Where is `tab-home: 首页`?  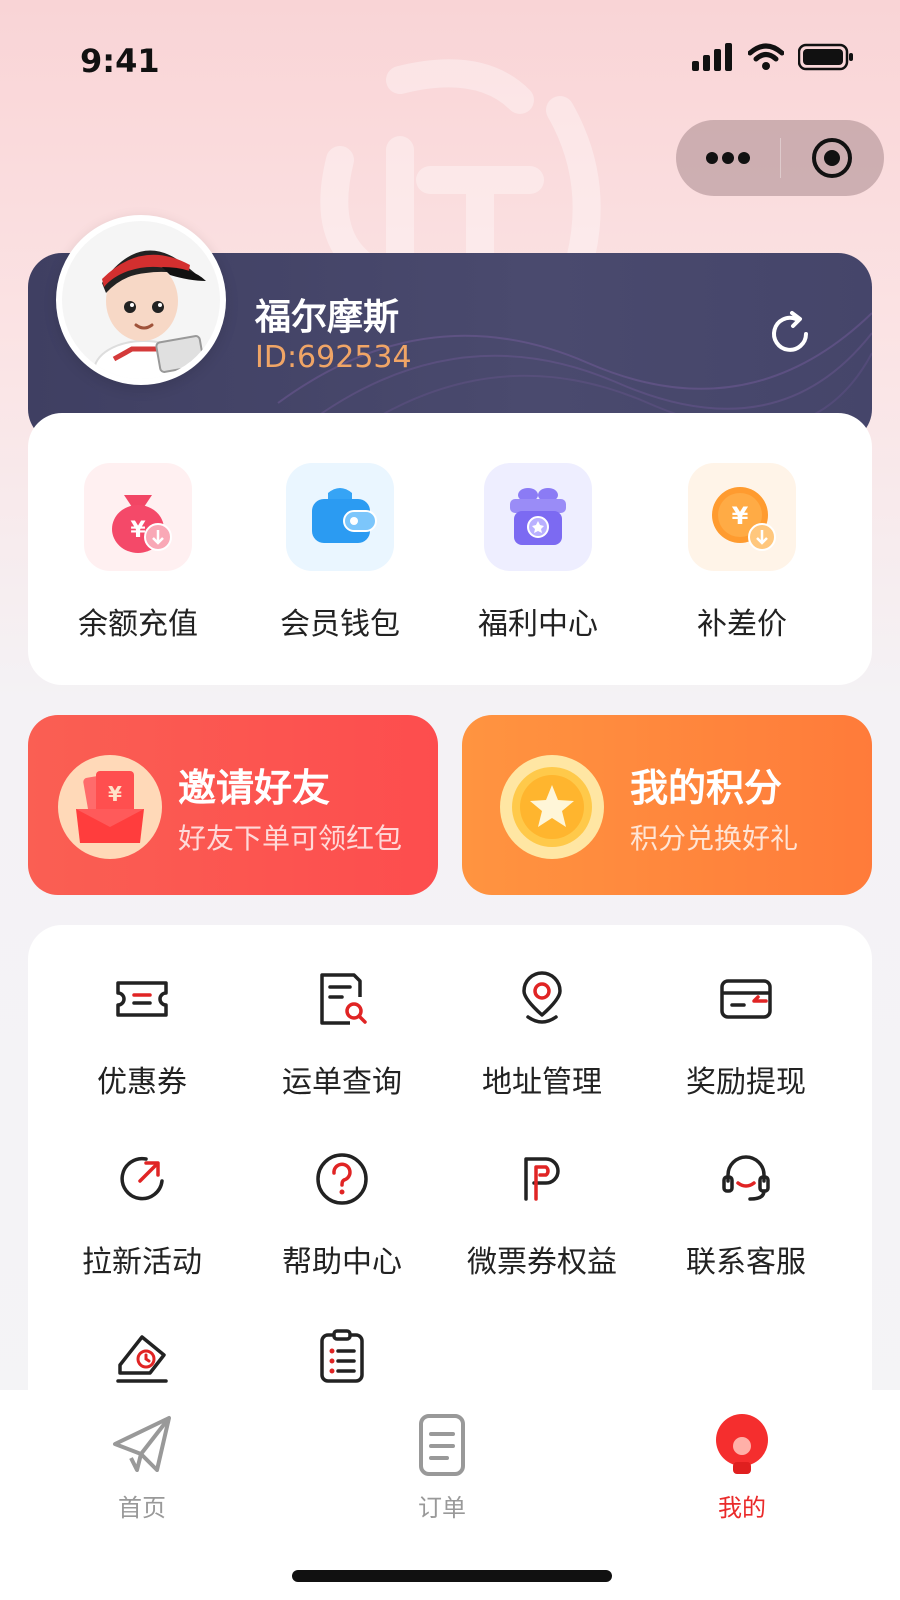 tab-home: 首页 is located at coordinates (142, 1466).